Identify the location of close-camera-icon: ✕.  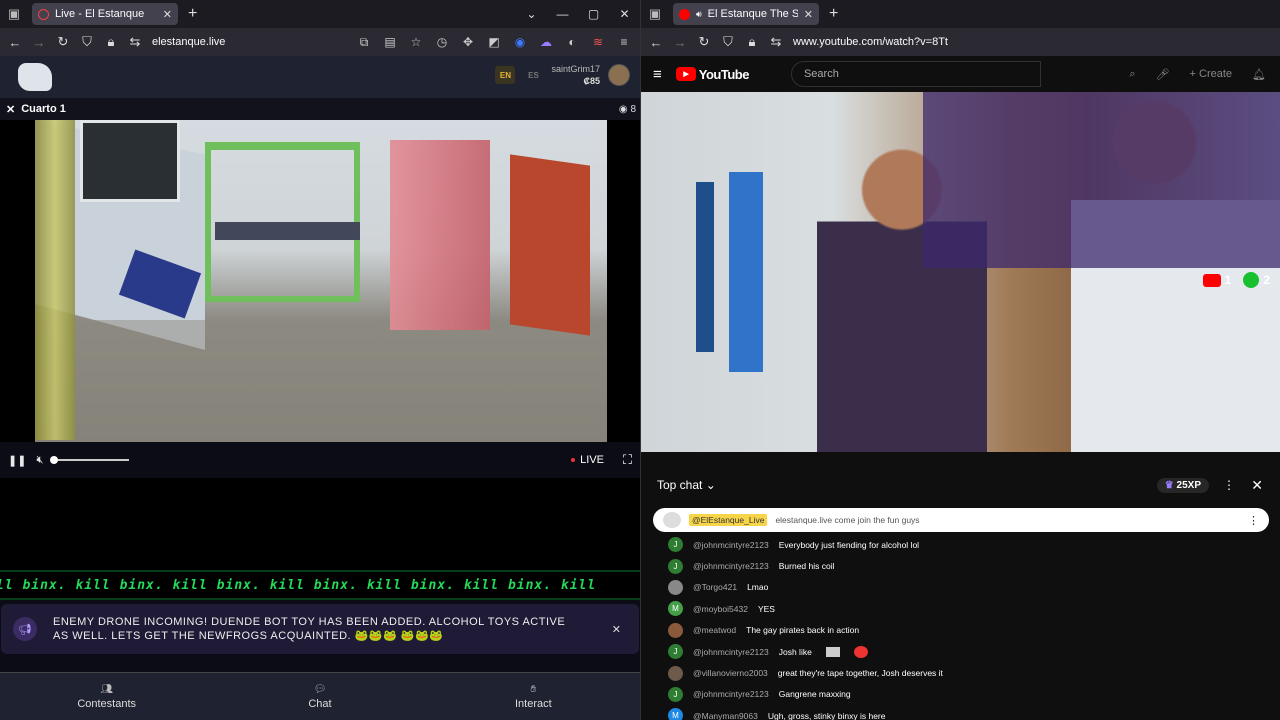
(10, 109).